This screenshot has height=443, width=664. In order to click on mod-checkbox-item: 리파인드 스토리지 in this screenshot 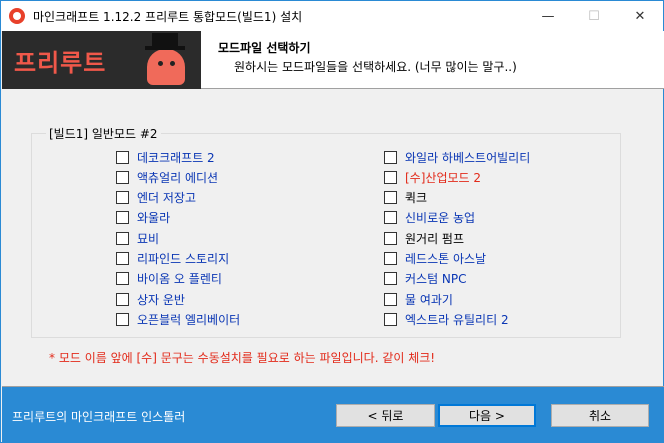, I will do `click(172, 259)`.